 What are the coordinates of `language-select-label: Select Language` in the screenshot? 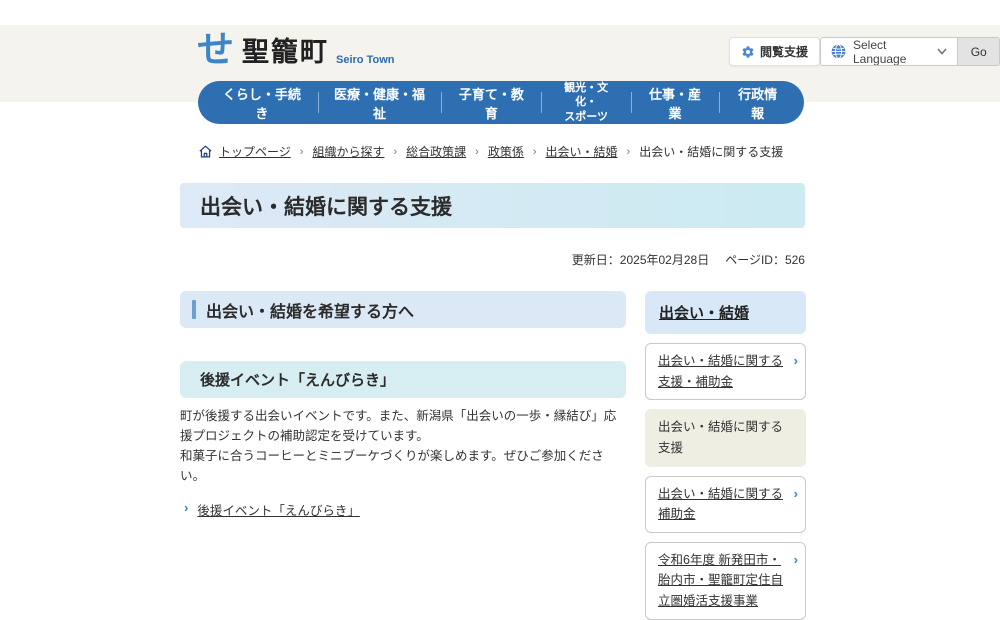 It's located at (880, 51).